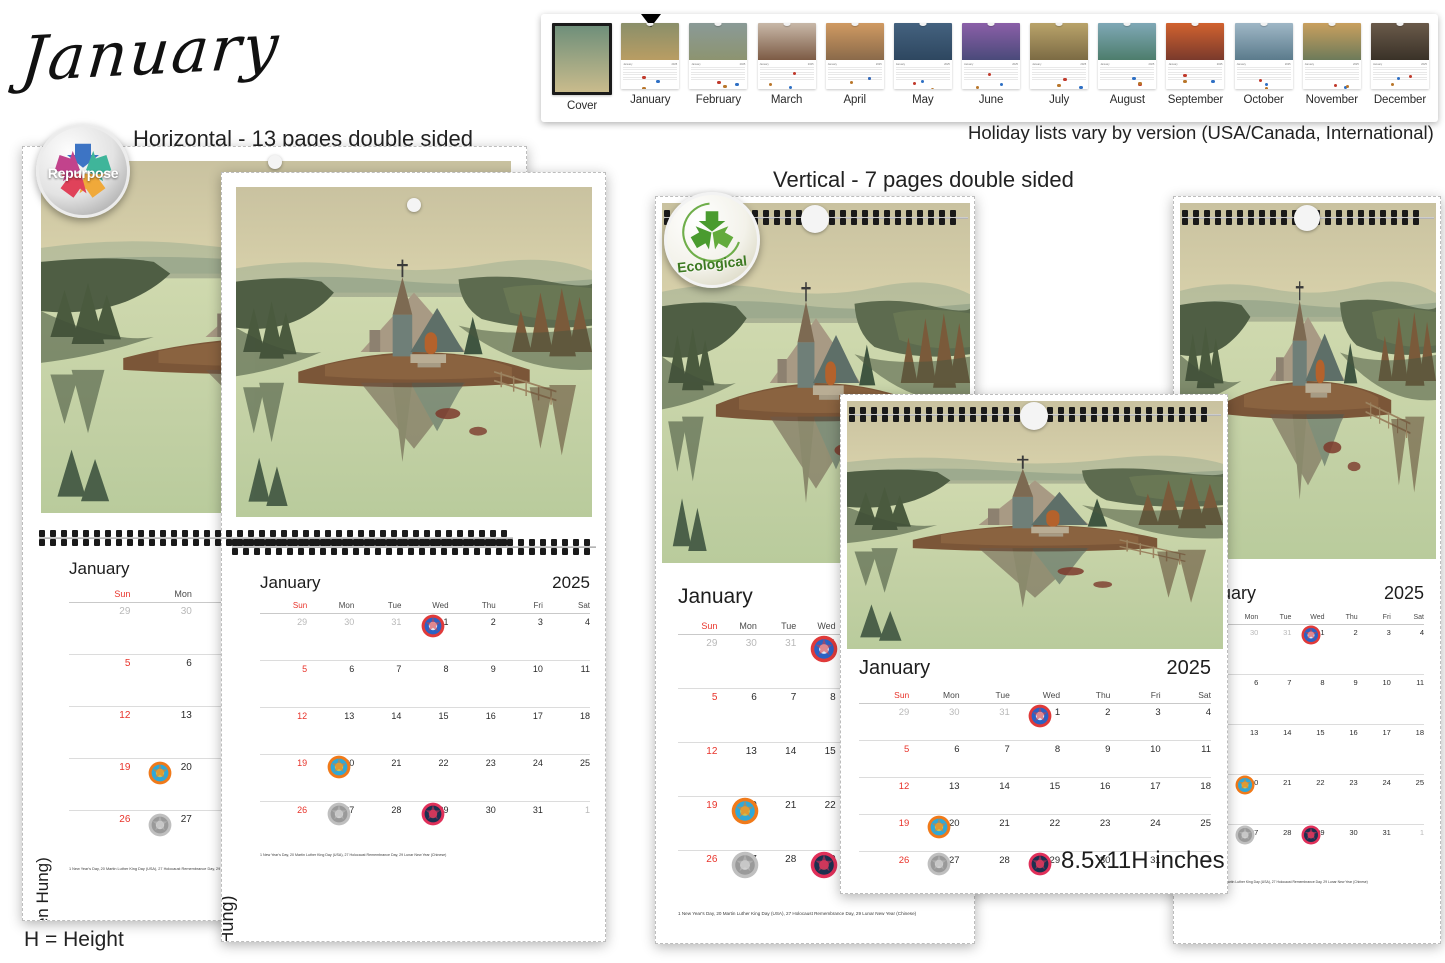 This screenshot has width=1445, height=963. What do you see at coordinates (923, 64) in the screenshot?
I see `thumbnail-may: January 2025 May` at bounding box center [923, 64].